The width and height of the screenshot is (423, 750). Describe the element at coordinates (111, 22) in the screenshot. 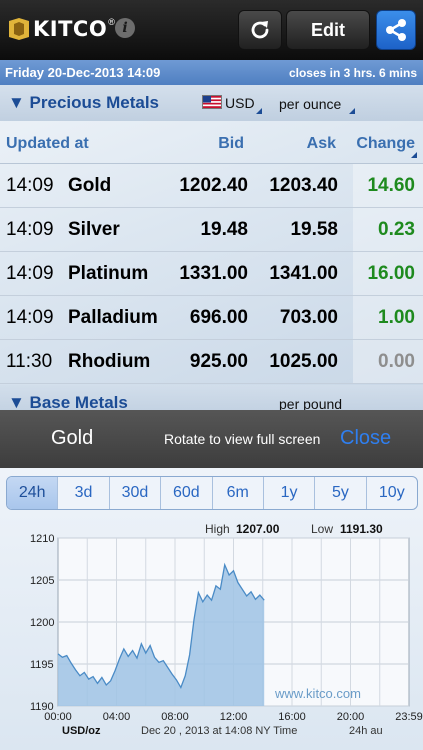

I see `logo-registered-mark: ®` at that location.